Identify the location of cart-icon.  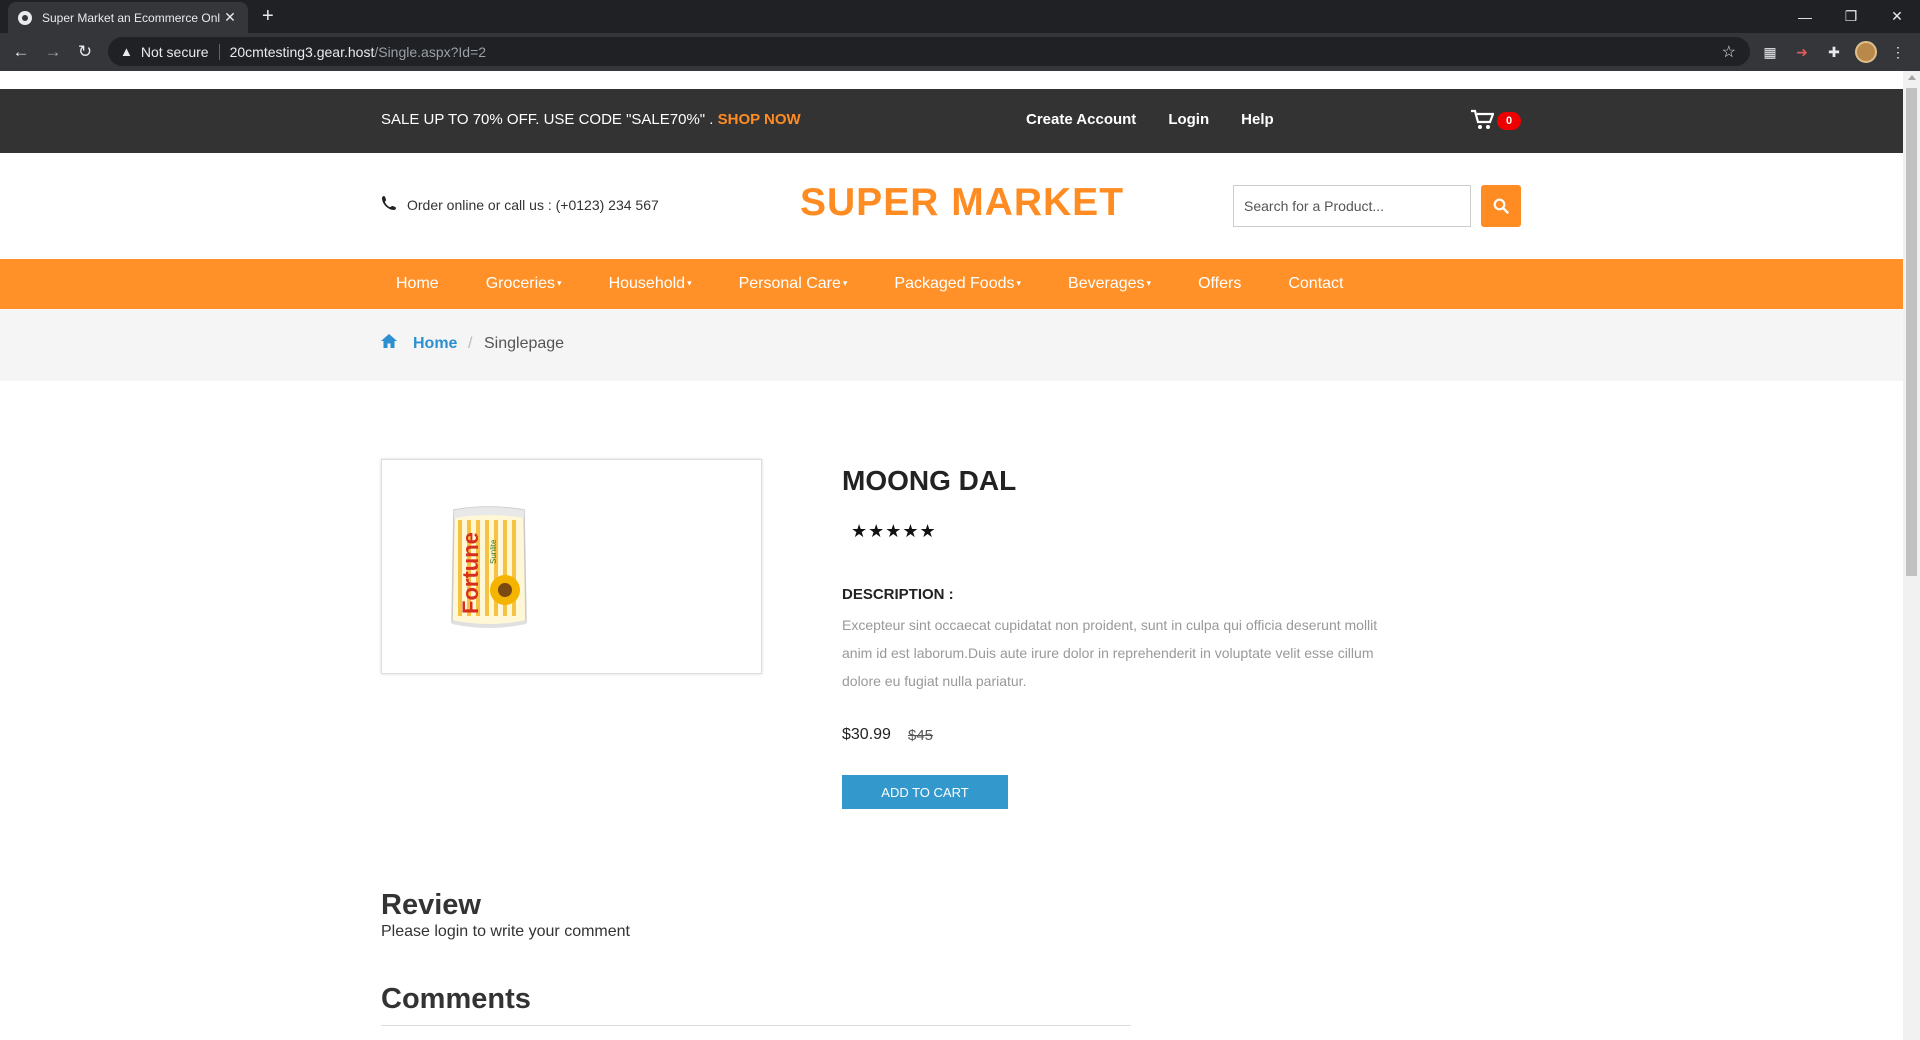
(1482, 123).